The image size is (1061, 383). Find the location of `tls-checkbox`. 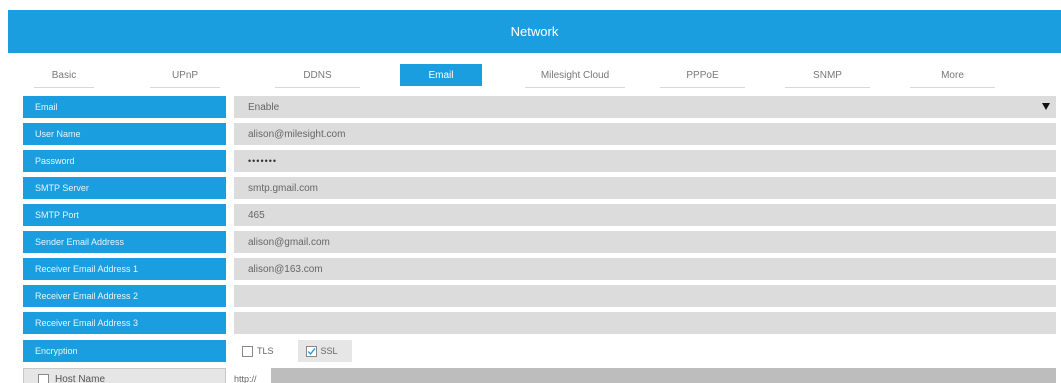

tls-checkbox is located at coordinates (247, 351).